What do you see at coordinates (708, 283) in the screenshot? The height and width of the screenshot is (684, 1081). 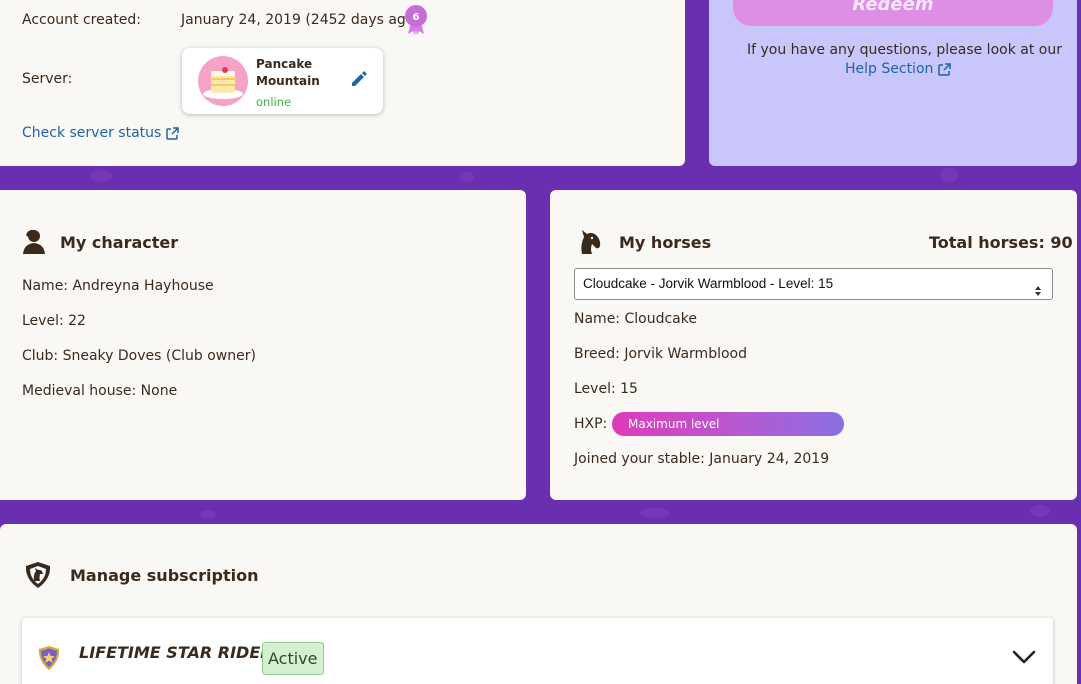 I see `horse-select-value: Cloudcake - Jorvik Warmblood - Level: 15` at bounding box center [708, 283].